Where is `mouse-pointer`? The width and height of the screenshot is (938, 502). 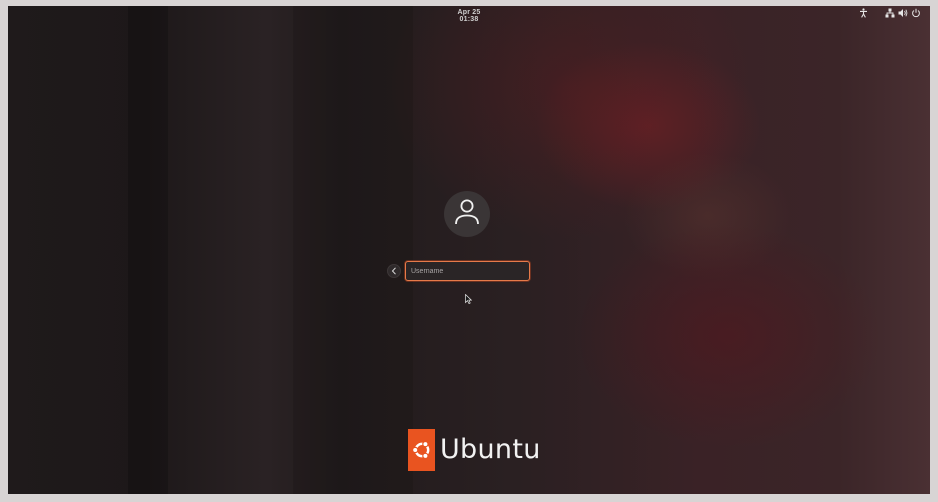 mouse-pointer is located at coordinates (469, 300).